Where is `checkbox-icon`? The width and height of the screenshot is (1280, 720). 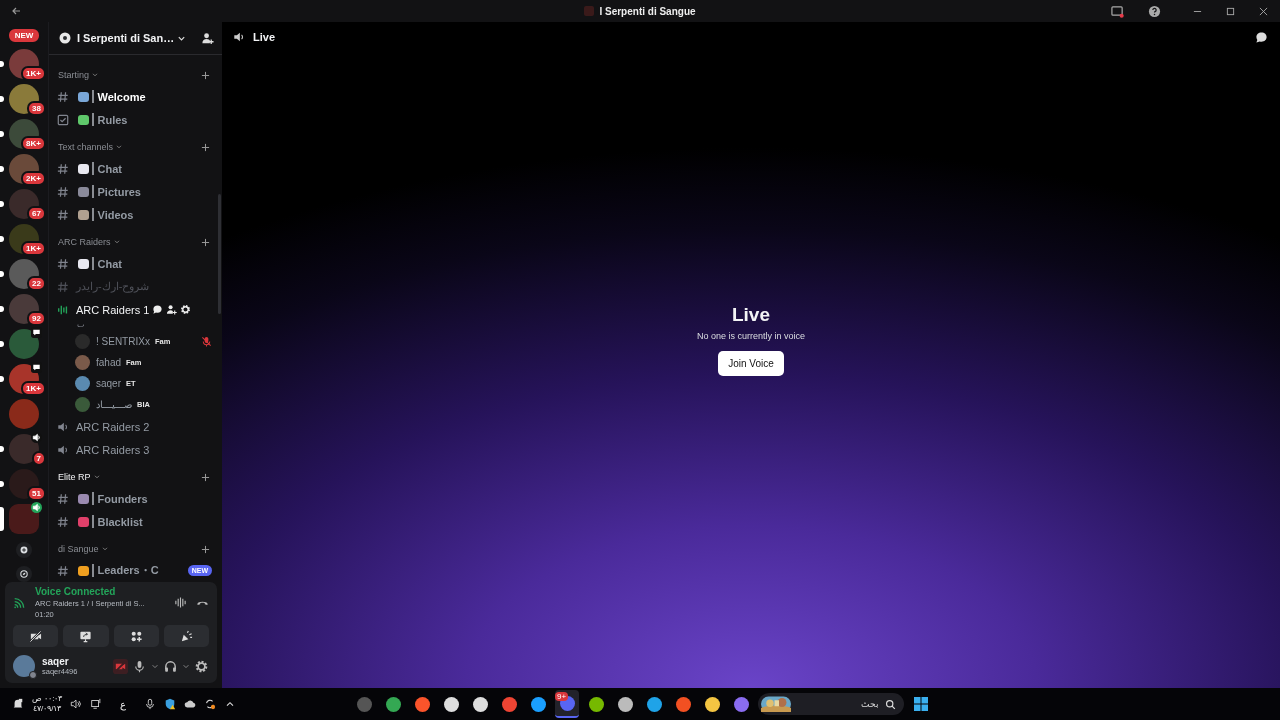
checkbox-icon is located at coordinates (63, 119).